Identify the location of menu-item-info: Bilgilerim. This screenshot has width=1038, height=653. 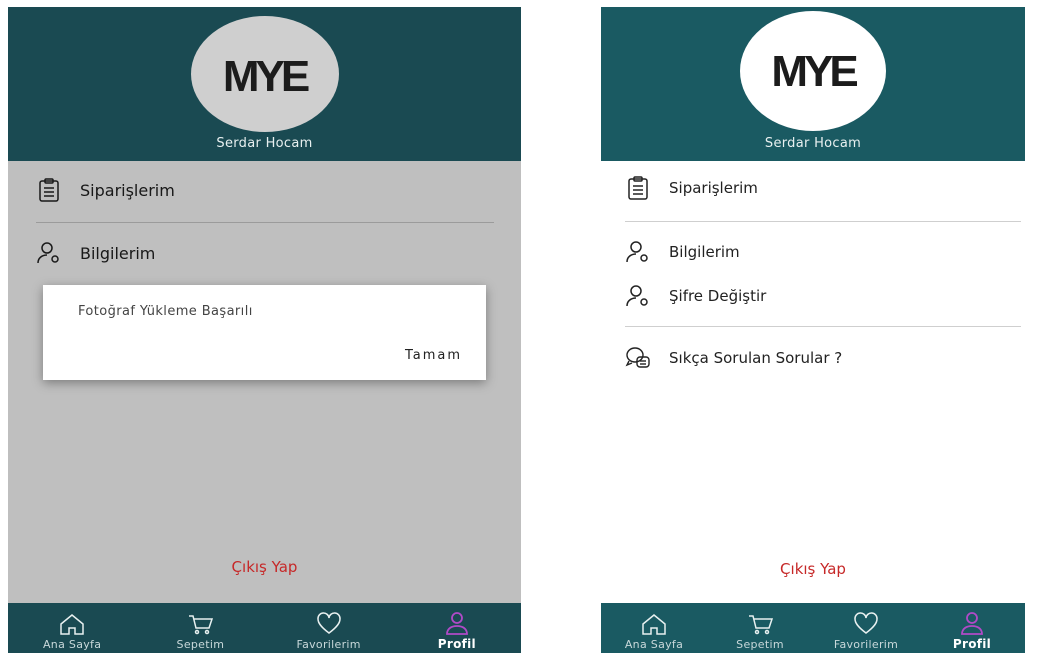
(682, 252).